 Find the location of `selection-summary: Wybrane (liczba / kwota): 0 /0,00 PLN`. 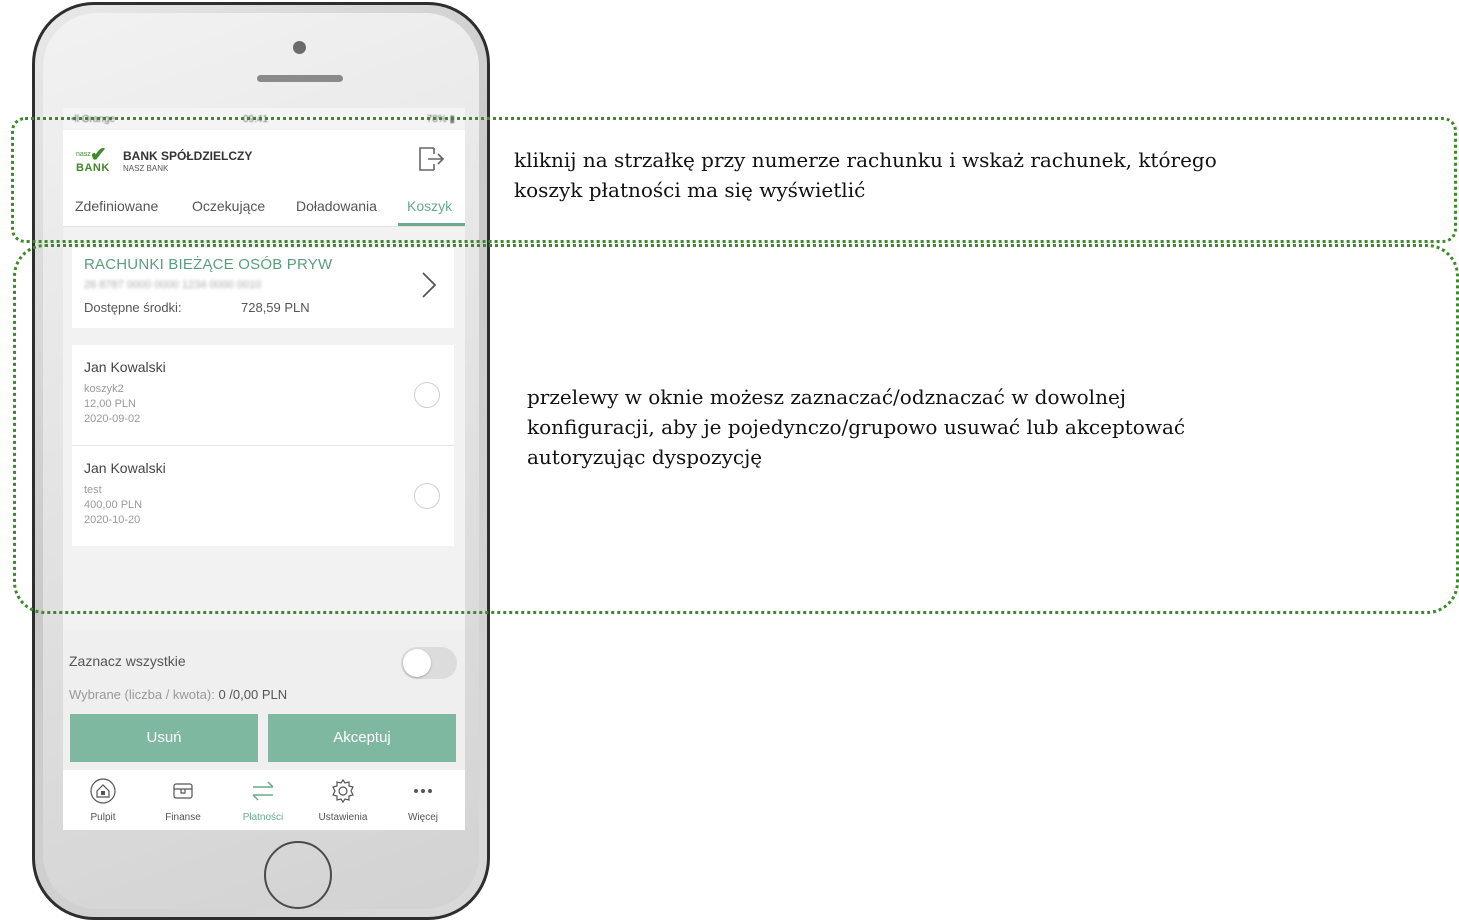

selection-summary: Wybrane (liczba / kwota): 0 /0,00 PLN is located at coordinates (178, 694).